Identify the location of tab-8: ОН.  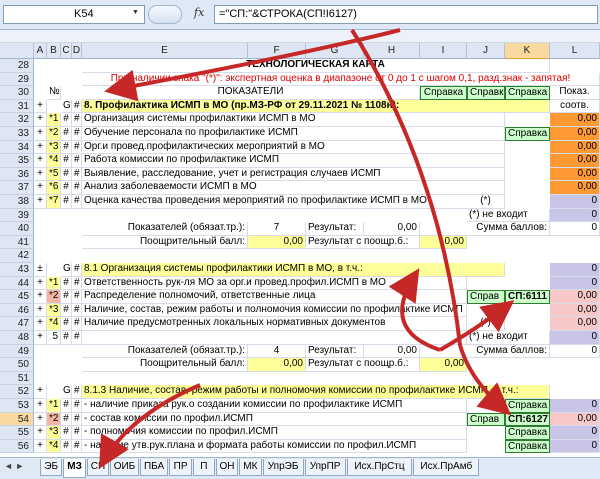
(227, 467).